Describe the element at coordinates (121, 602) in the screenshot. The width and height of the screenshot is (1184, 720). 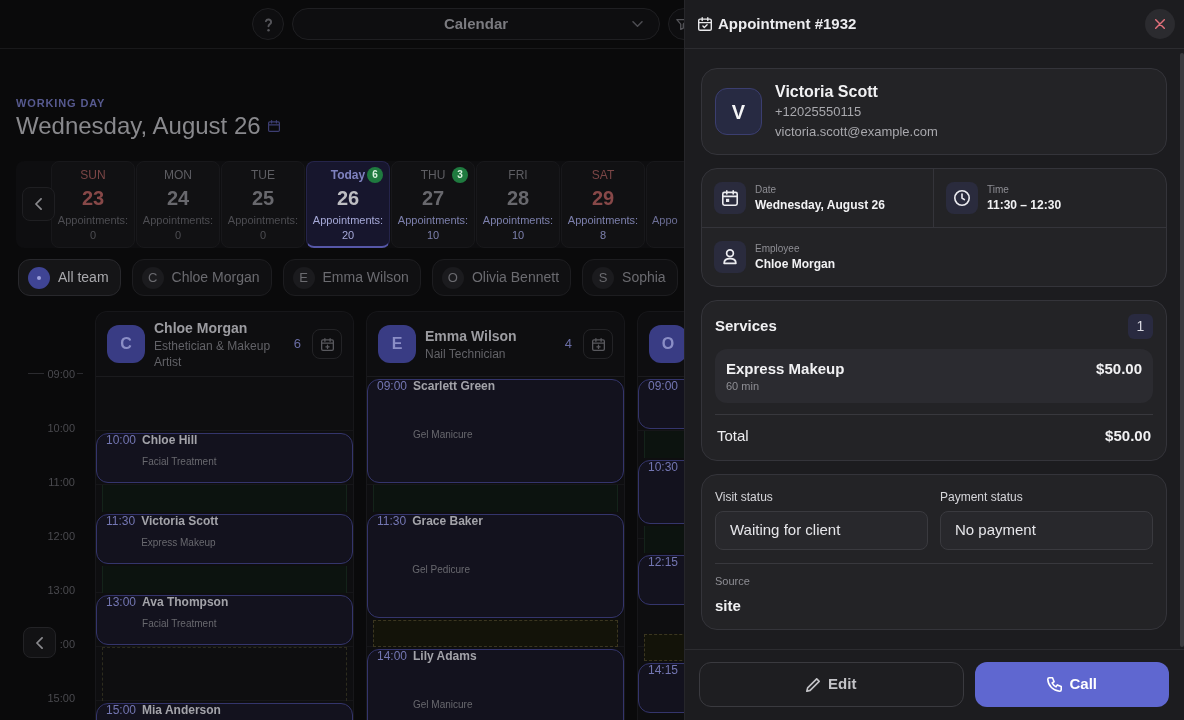
I see `appointment-time: 13:00` at that location.